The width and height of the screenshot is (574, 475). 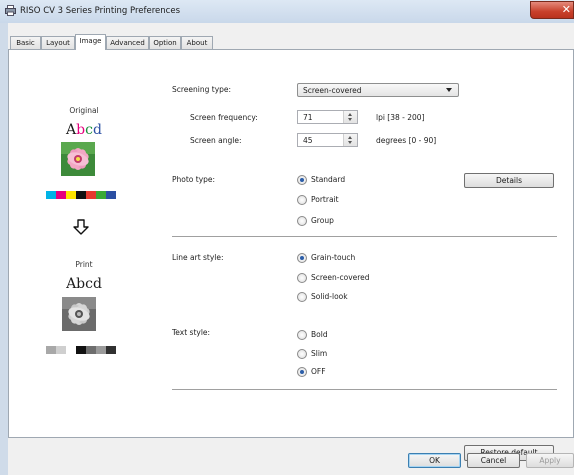 What do you see at coordinates (327, 117) in the screenshot?
I see `screen-frequency-spinner: 71` at bounding box center [327, 117].